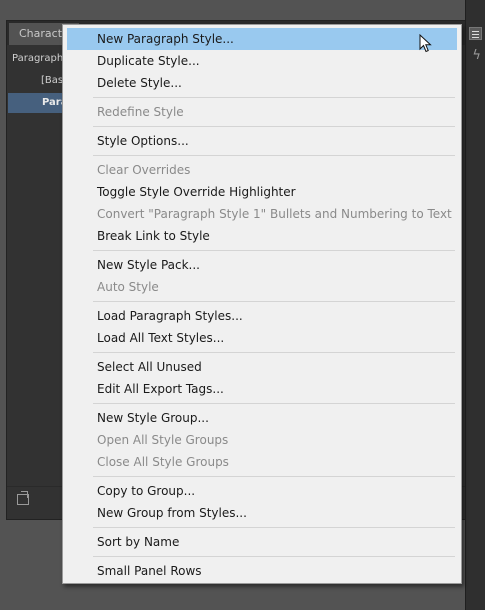  What do you see at coordinates (476, 55) in the screenshot?
I see `quick-apply-icon: ϟ` at bounding box center [476, 55].